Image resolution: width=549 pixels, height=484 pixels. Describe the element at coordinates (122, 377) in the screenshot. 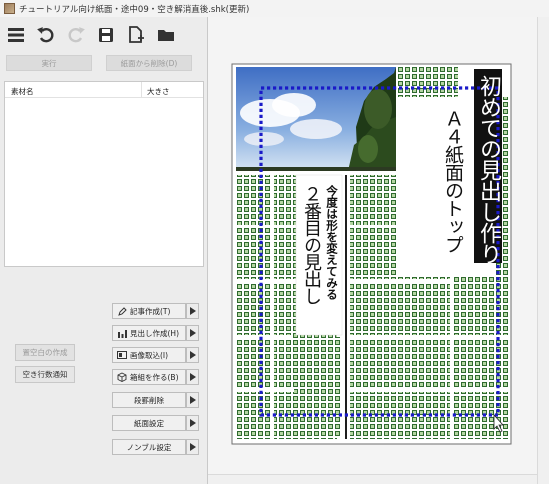

I see `cube-icon` at that location.